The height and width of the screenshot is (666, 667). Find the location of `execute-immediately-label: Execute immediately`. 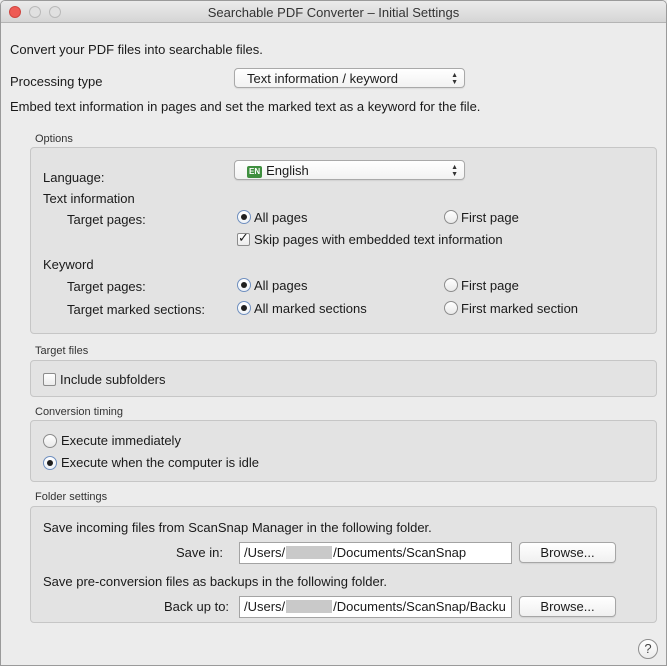

execute-immediately-label: Execute immediately is located at coordinates (121, 440).